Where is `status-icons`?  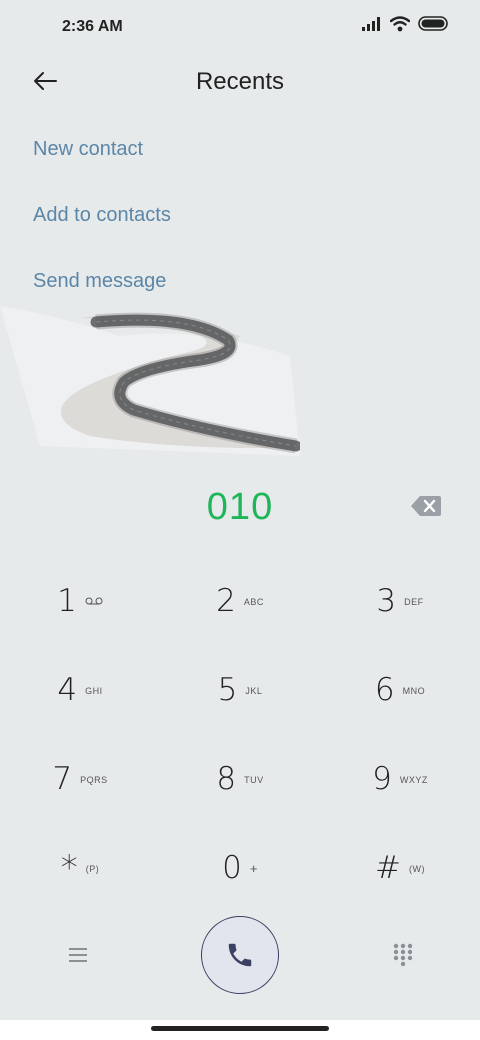
status-icons is located at coordinates (406, 24).